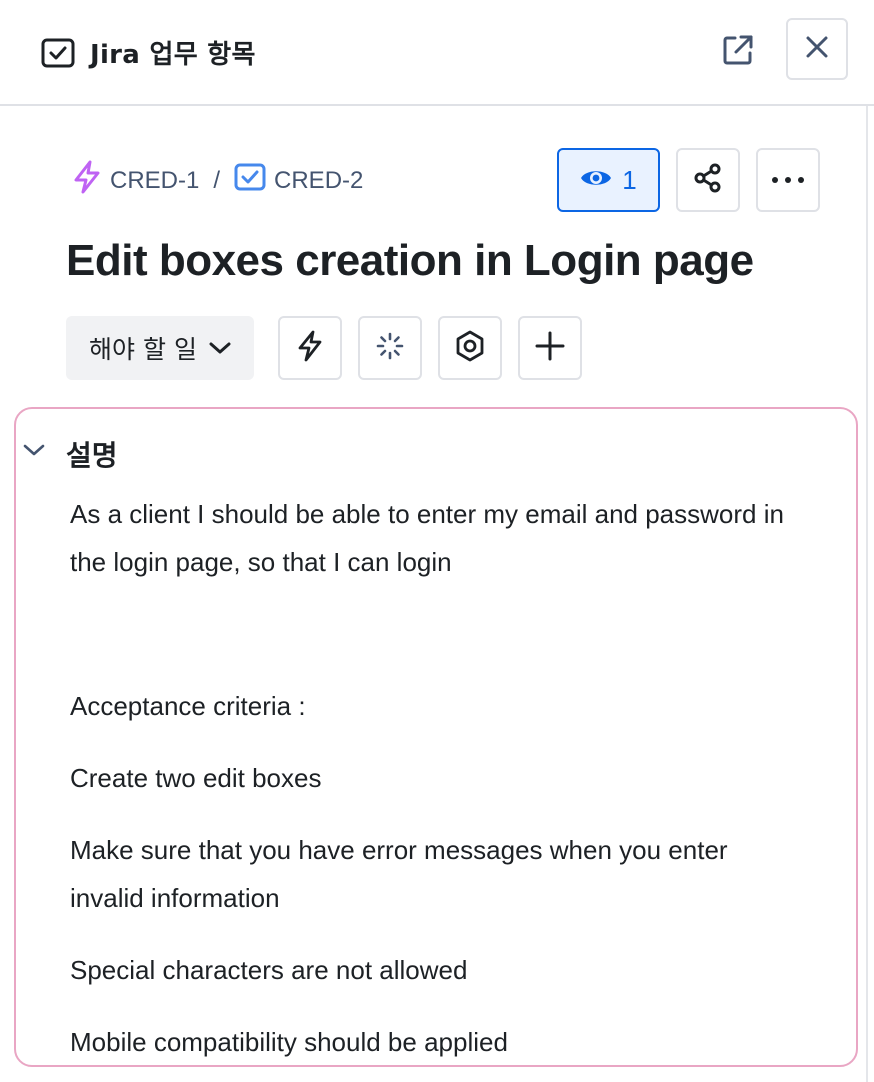  I want to click on breadcrumb: CRED-1 / CRED-2, so click(217, 180).